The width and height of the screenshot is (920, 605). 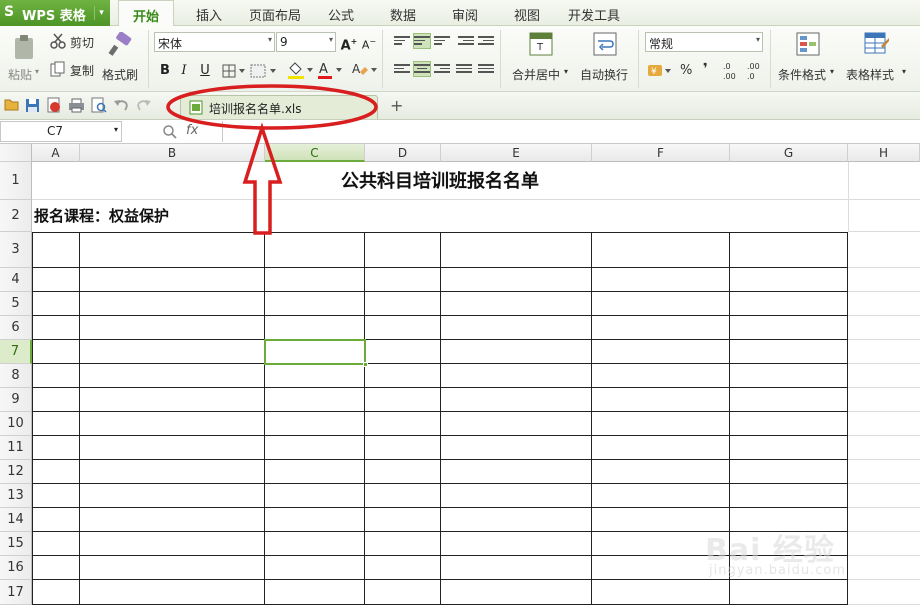 What do you see at coordinates (56, 376) in the screenshot?
I see `table-cell-a8` at bounding box center [56, 376].